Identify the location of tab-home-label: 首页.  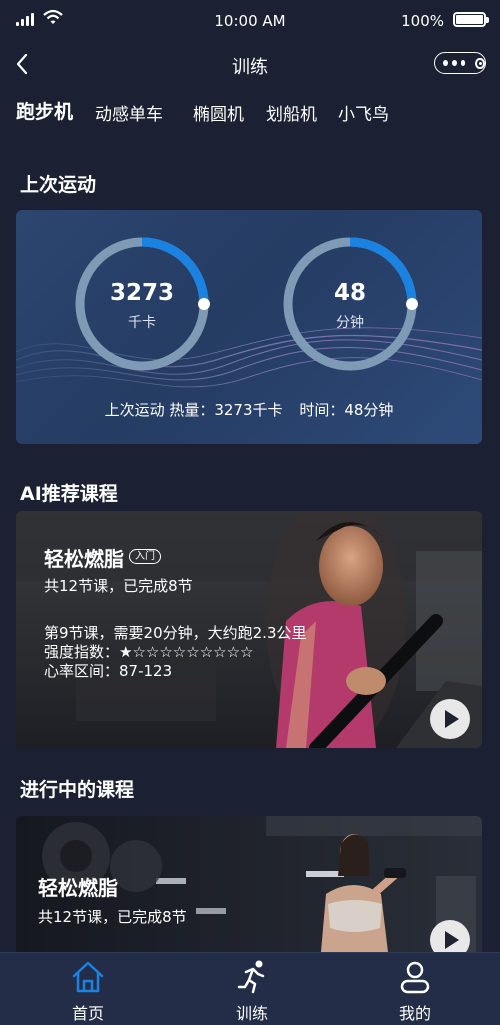
(87, 1013).